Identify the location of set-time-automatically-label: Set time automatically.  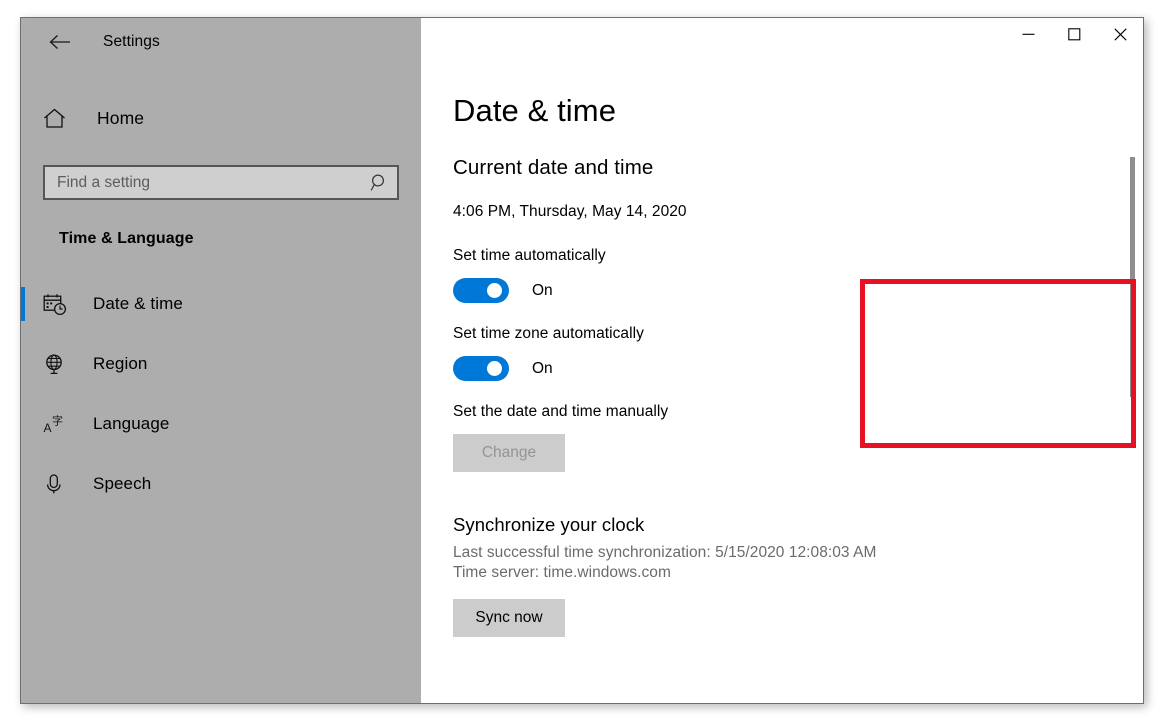
(529, 255).